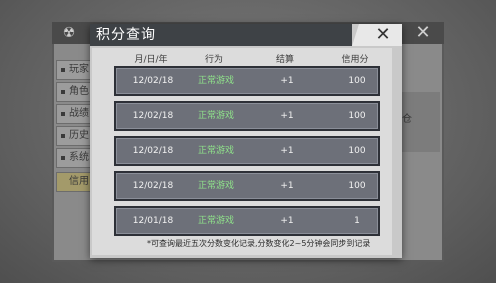 This screenshot has width=496, height=283. I want to click on column-header-credit: 信用分, so click(355, 60).